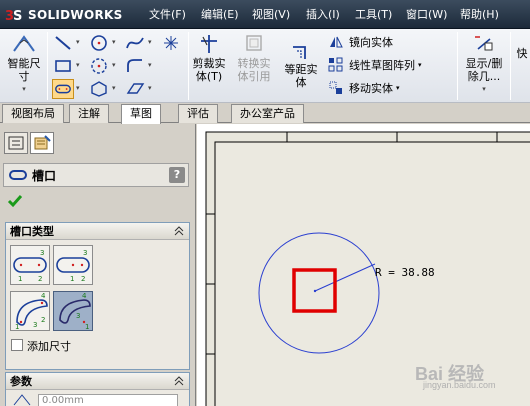 The width and height of the screenshot is (530, 406). Describe the element at coordinates (198, 113) in the screenshot. I see `tab-evaluate: 评估` at that location.